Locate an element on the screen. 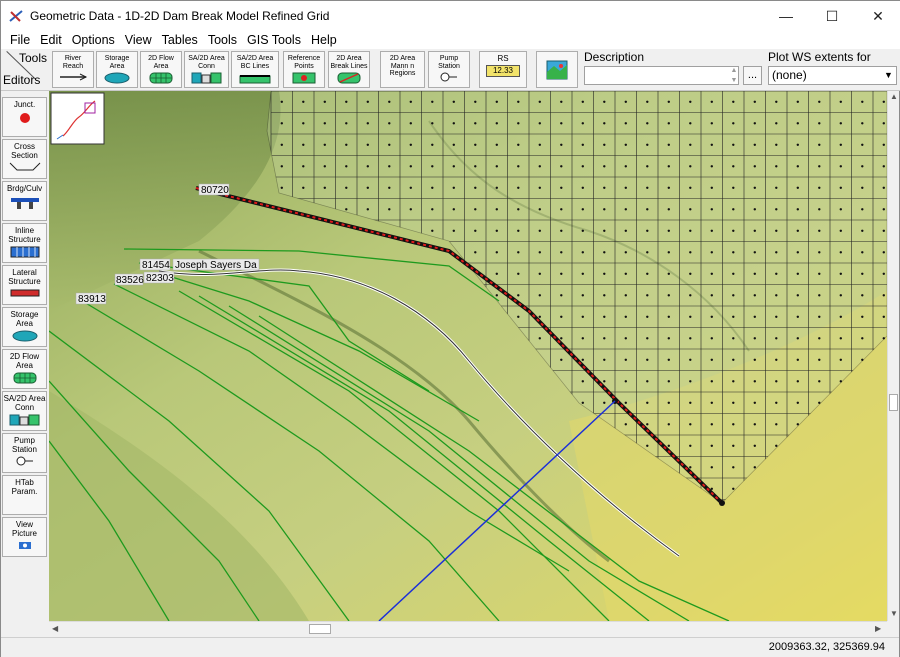  editor-storage-area-button: Storage Area is located at coordinates (24, 327).